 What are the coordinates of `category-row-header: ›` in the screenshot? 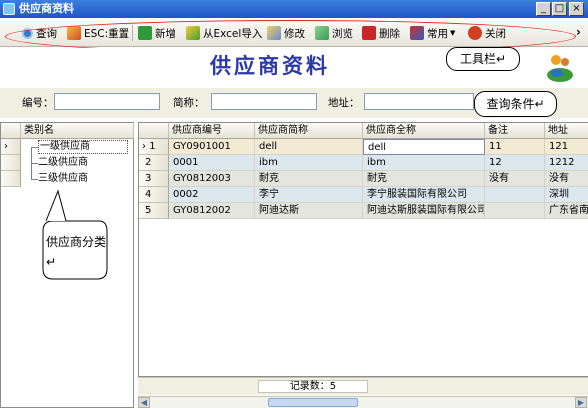 It's located at (11, 147).